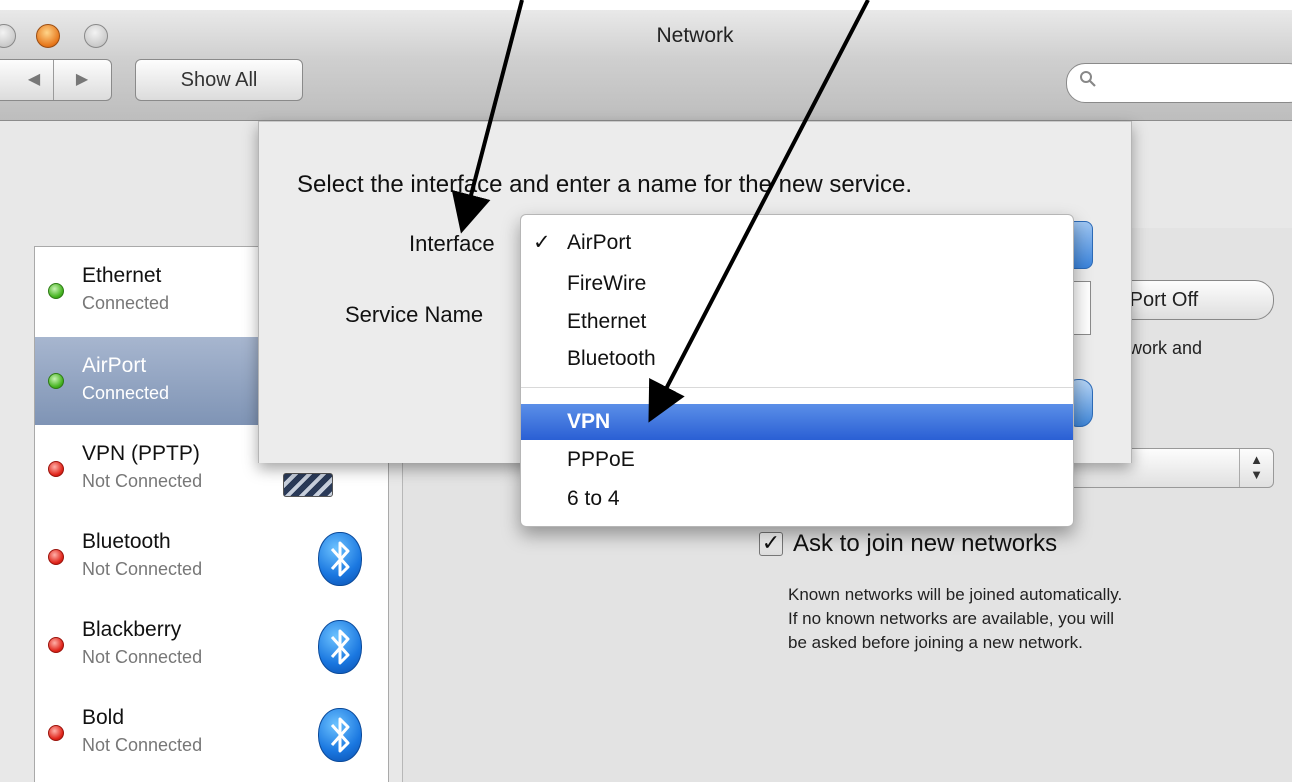 The width and height of the screenshot is (1292, 782). I want to click on menu-item-label: FireWire, so click(607, 283).